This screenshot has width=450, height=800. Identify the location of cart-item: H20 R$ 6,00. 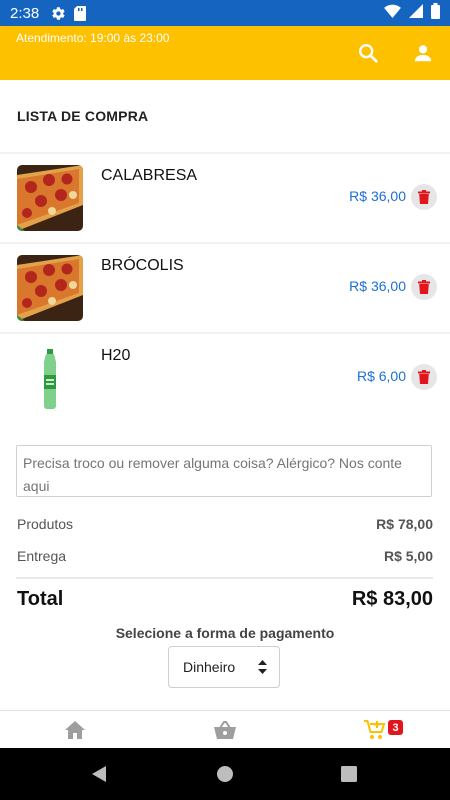
(225, 378).